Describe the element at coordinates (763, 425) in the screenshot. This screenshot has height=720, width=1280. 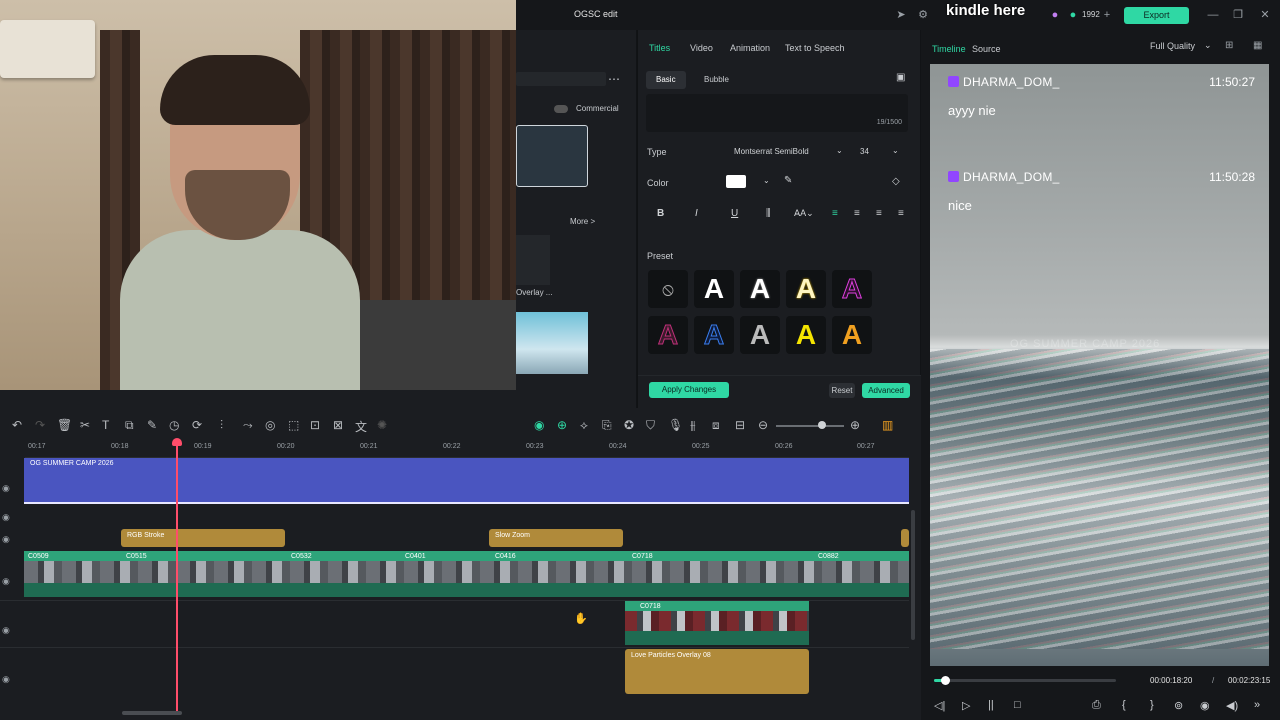
I see `zoom-out-icon: ⊖` at that location.